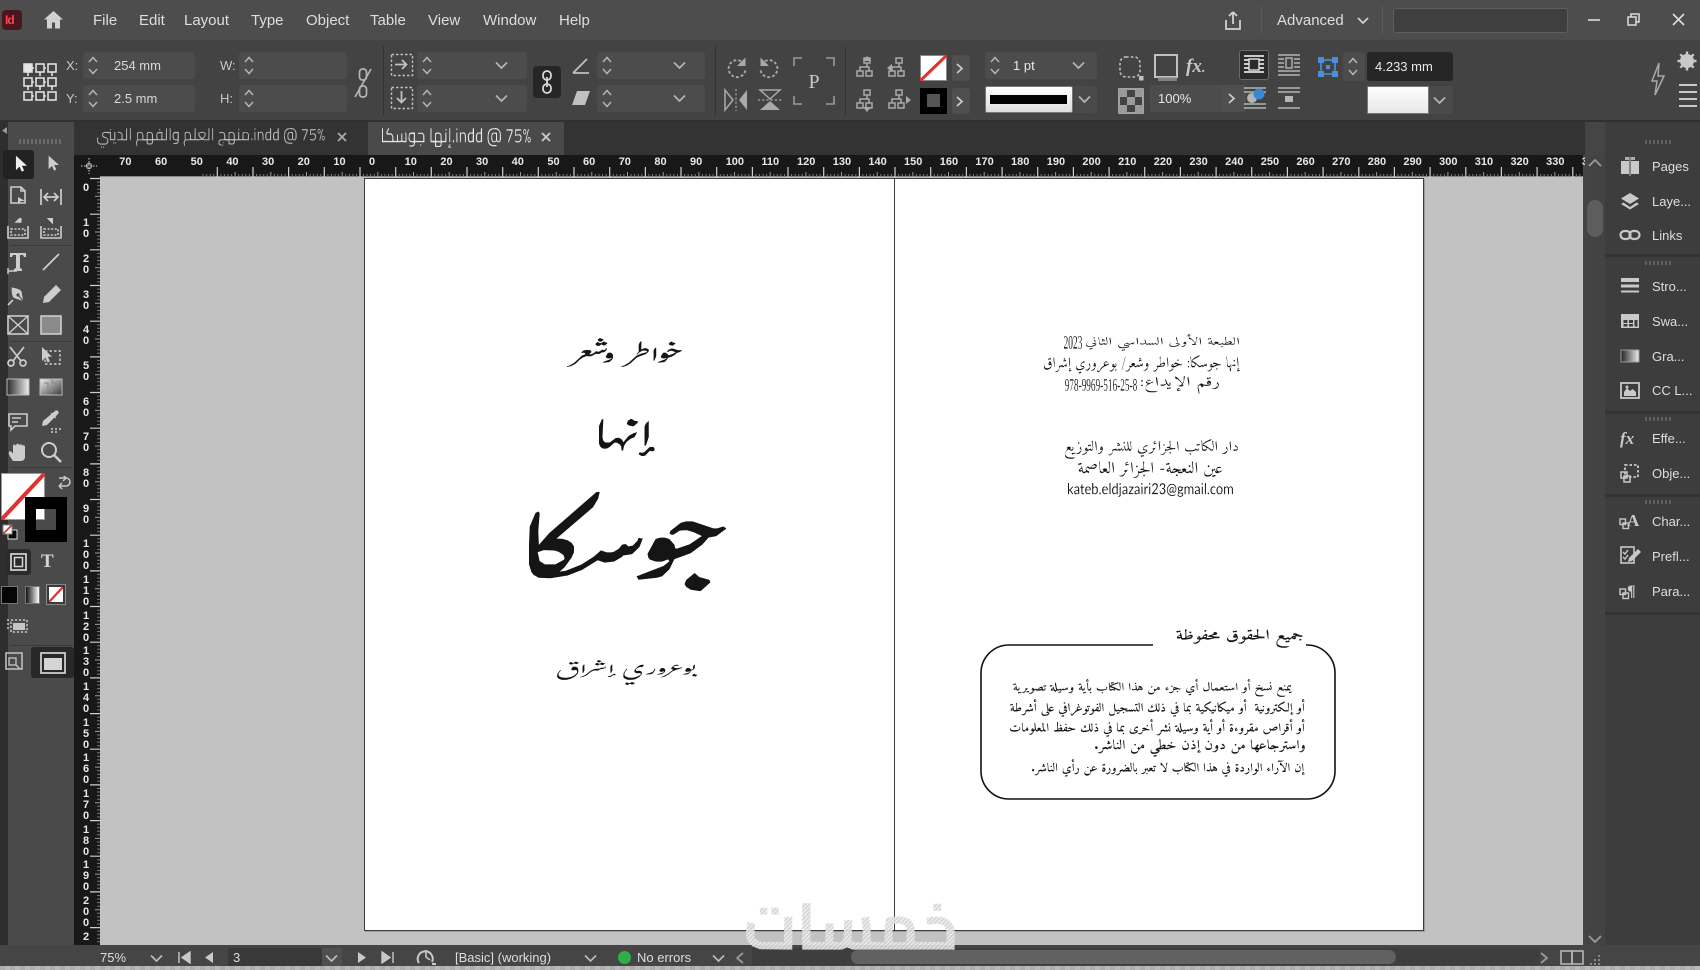 The image size is (1700, 970). Describe the element at coordinates (813, 82) in the screenshot. I see `svg-text: P` at that location.